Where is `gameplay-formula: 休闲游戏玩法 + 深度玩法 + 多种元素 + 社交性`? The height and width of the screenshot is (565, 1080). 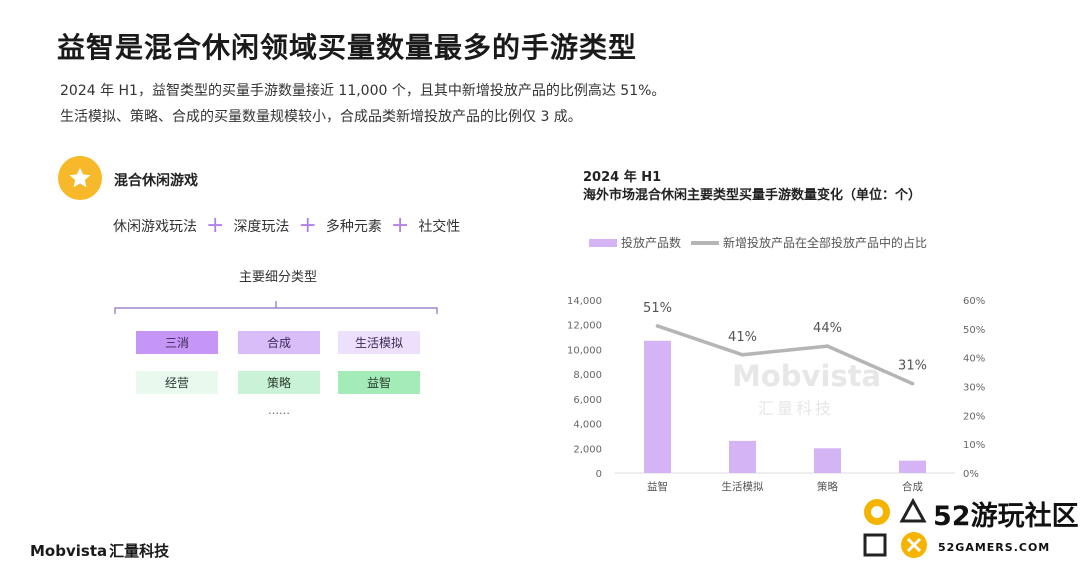 gameplay-formula: 休闲游戏玩法 + 深度玩法 + 多种元素 + 社交性 is located at coordinates (287, 225).